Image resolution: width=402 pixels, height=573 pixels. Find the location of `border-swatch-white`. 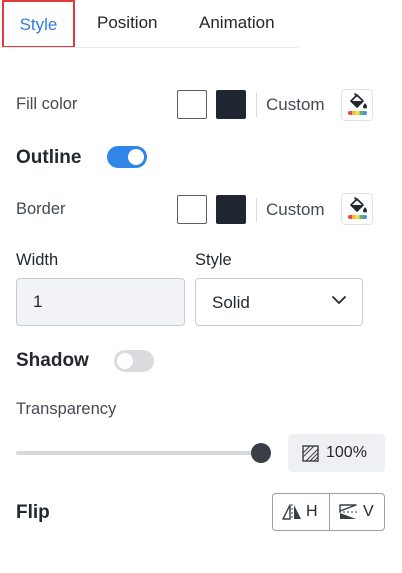

border-swatch-white is located at coordinates (192, 209).